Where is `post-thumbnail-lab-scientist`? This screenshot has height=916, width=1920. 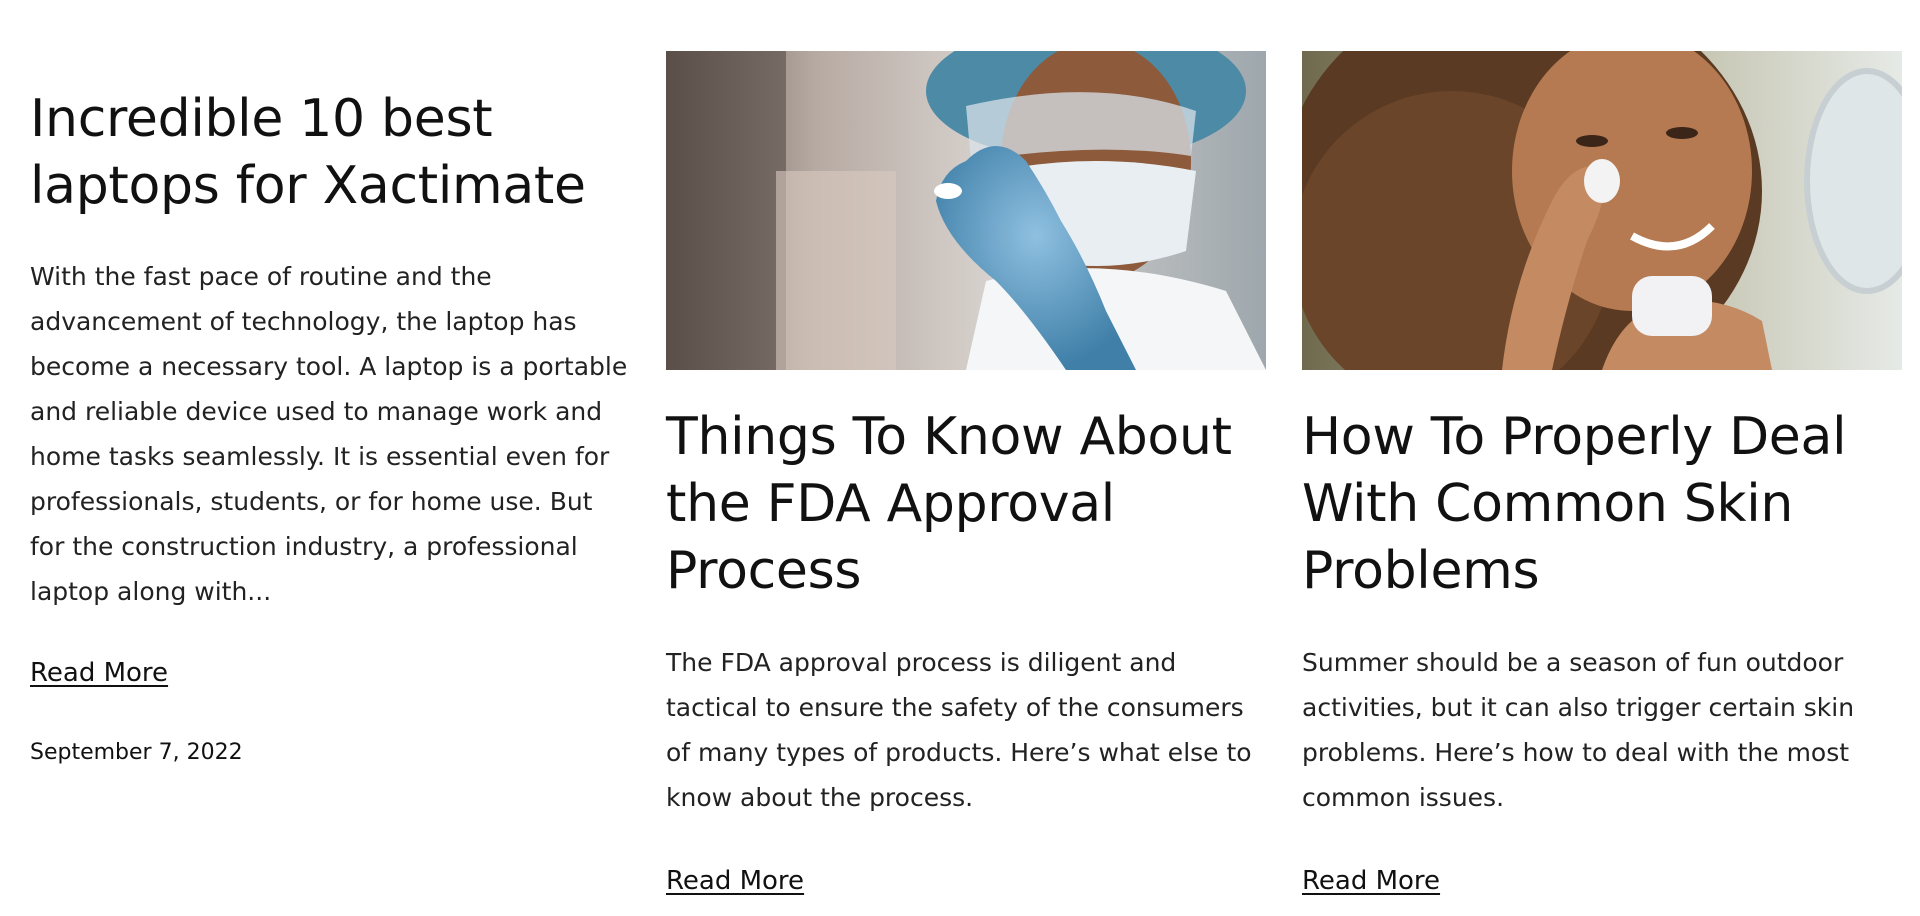 post-thumbnail-lab-scientist is located at coordinates (966, 210).